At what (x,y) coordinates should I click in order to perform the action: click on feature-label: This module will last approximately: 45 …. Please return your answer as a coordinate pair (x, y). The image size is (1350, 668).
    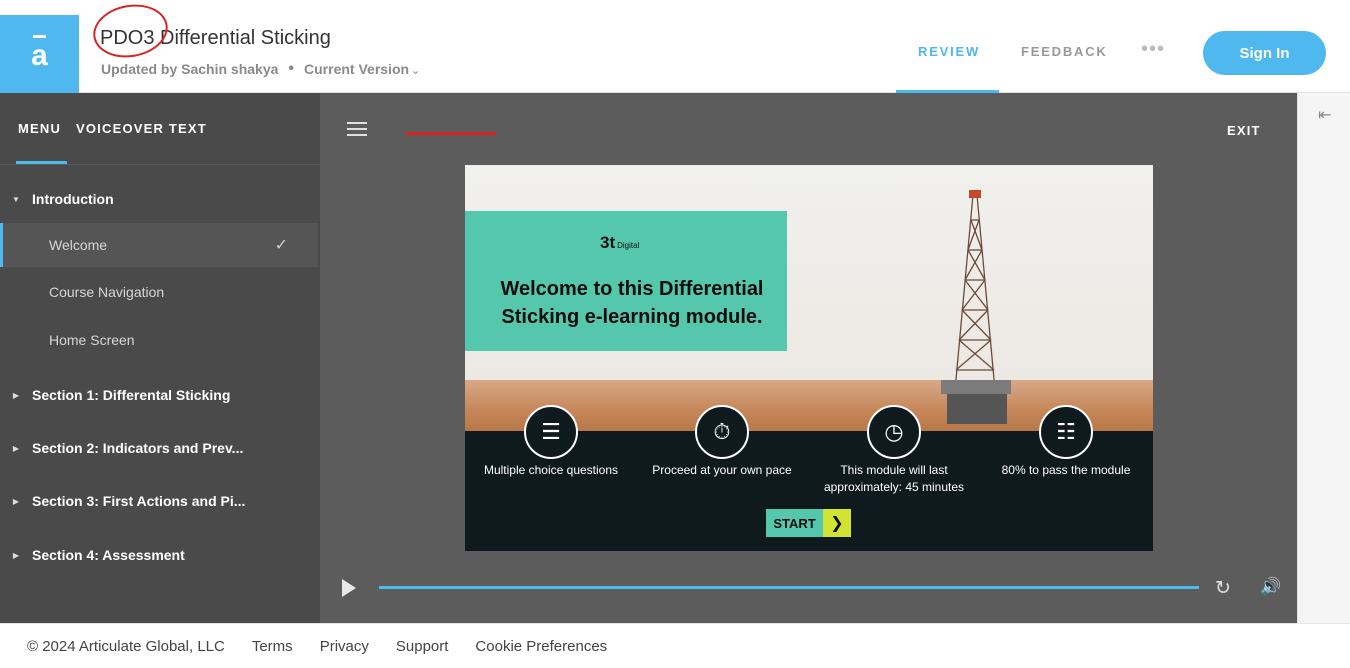
    Looking at the image, I should click on (894, 478).